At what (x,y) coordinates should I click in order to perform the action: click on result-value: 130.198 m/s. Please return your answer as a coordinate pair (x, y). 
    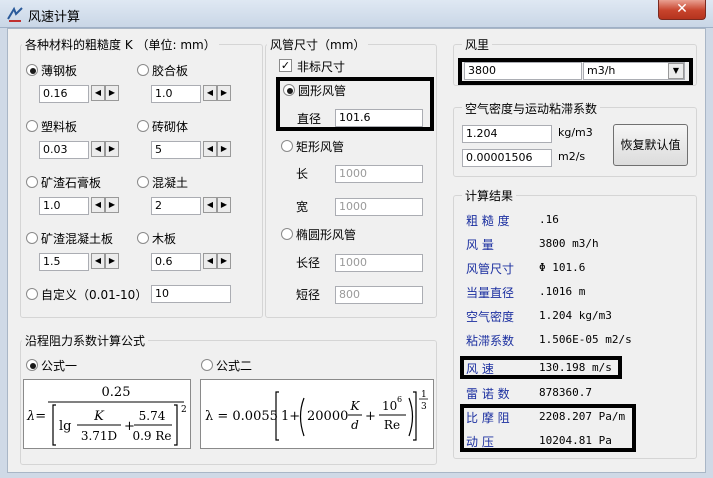
    Looking at the image, I should click on (575, 367).